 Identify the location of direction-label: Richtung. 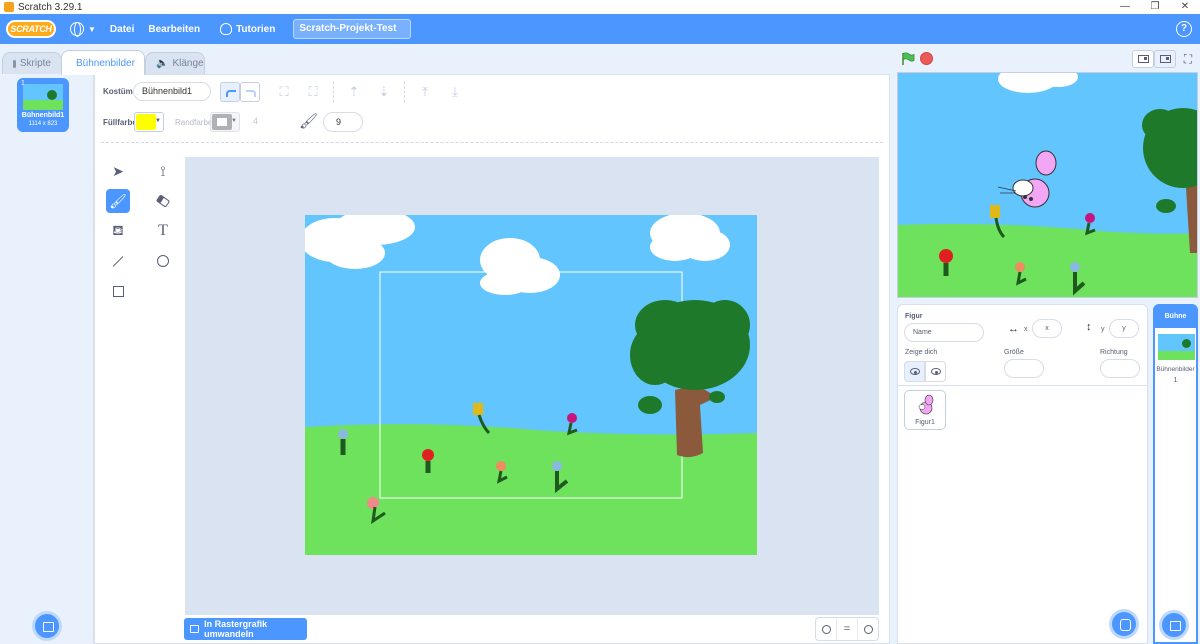
(1114, 352).